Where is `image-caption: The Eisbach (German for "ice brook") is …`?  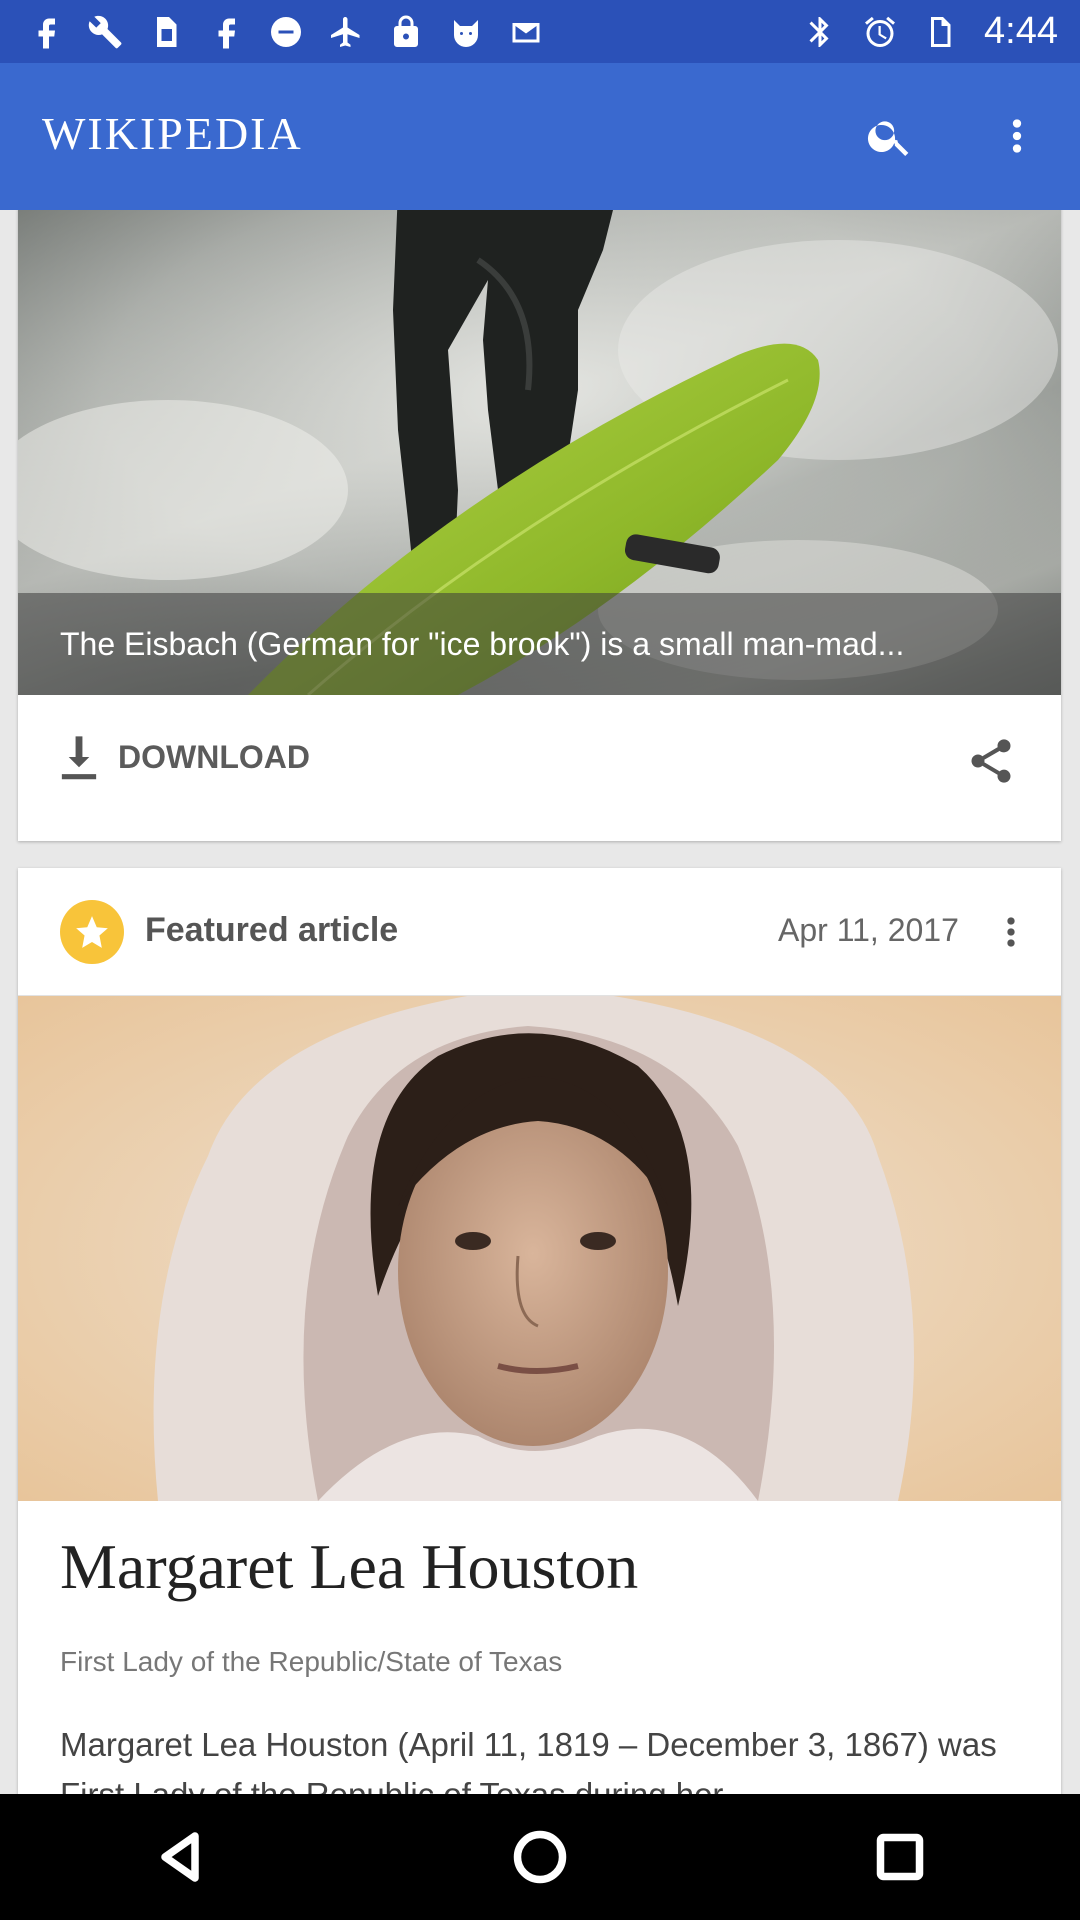 image-caption: The Eisbach (German for "ice brook") is … is located at coordinates (540, 644).